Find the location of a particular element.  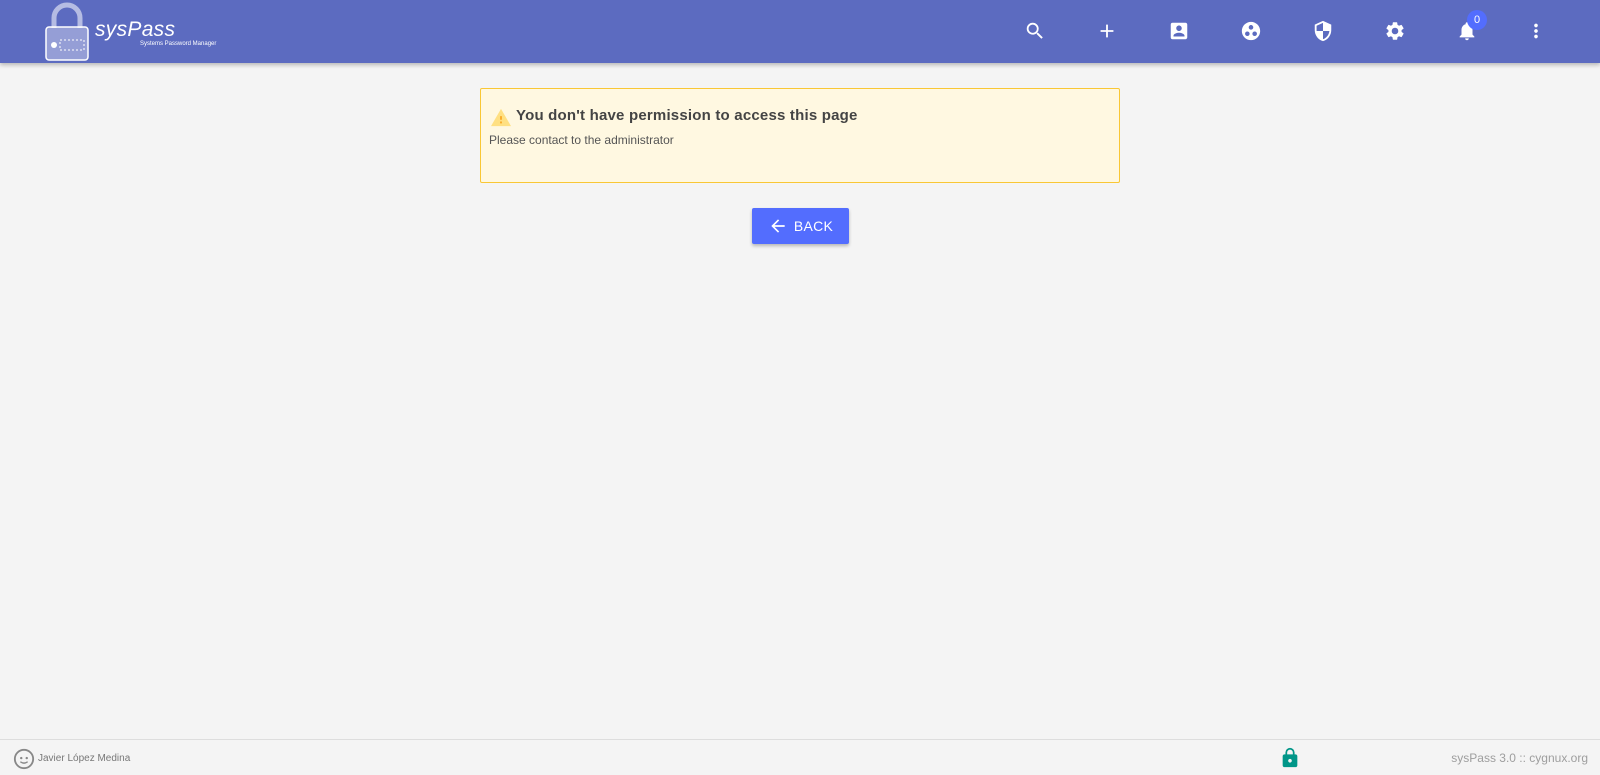

app-tagline: Systems Password Manager is located at coordinates (178, 44).